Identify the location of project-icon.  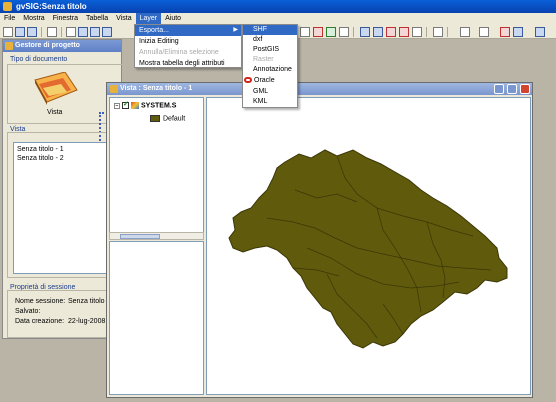
(9, 46).